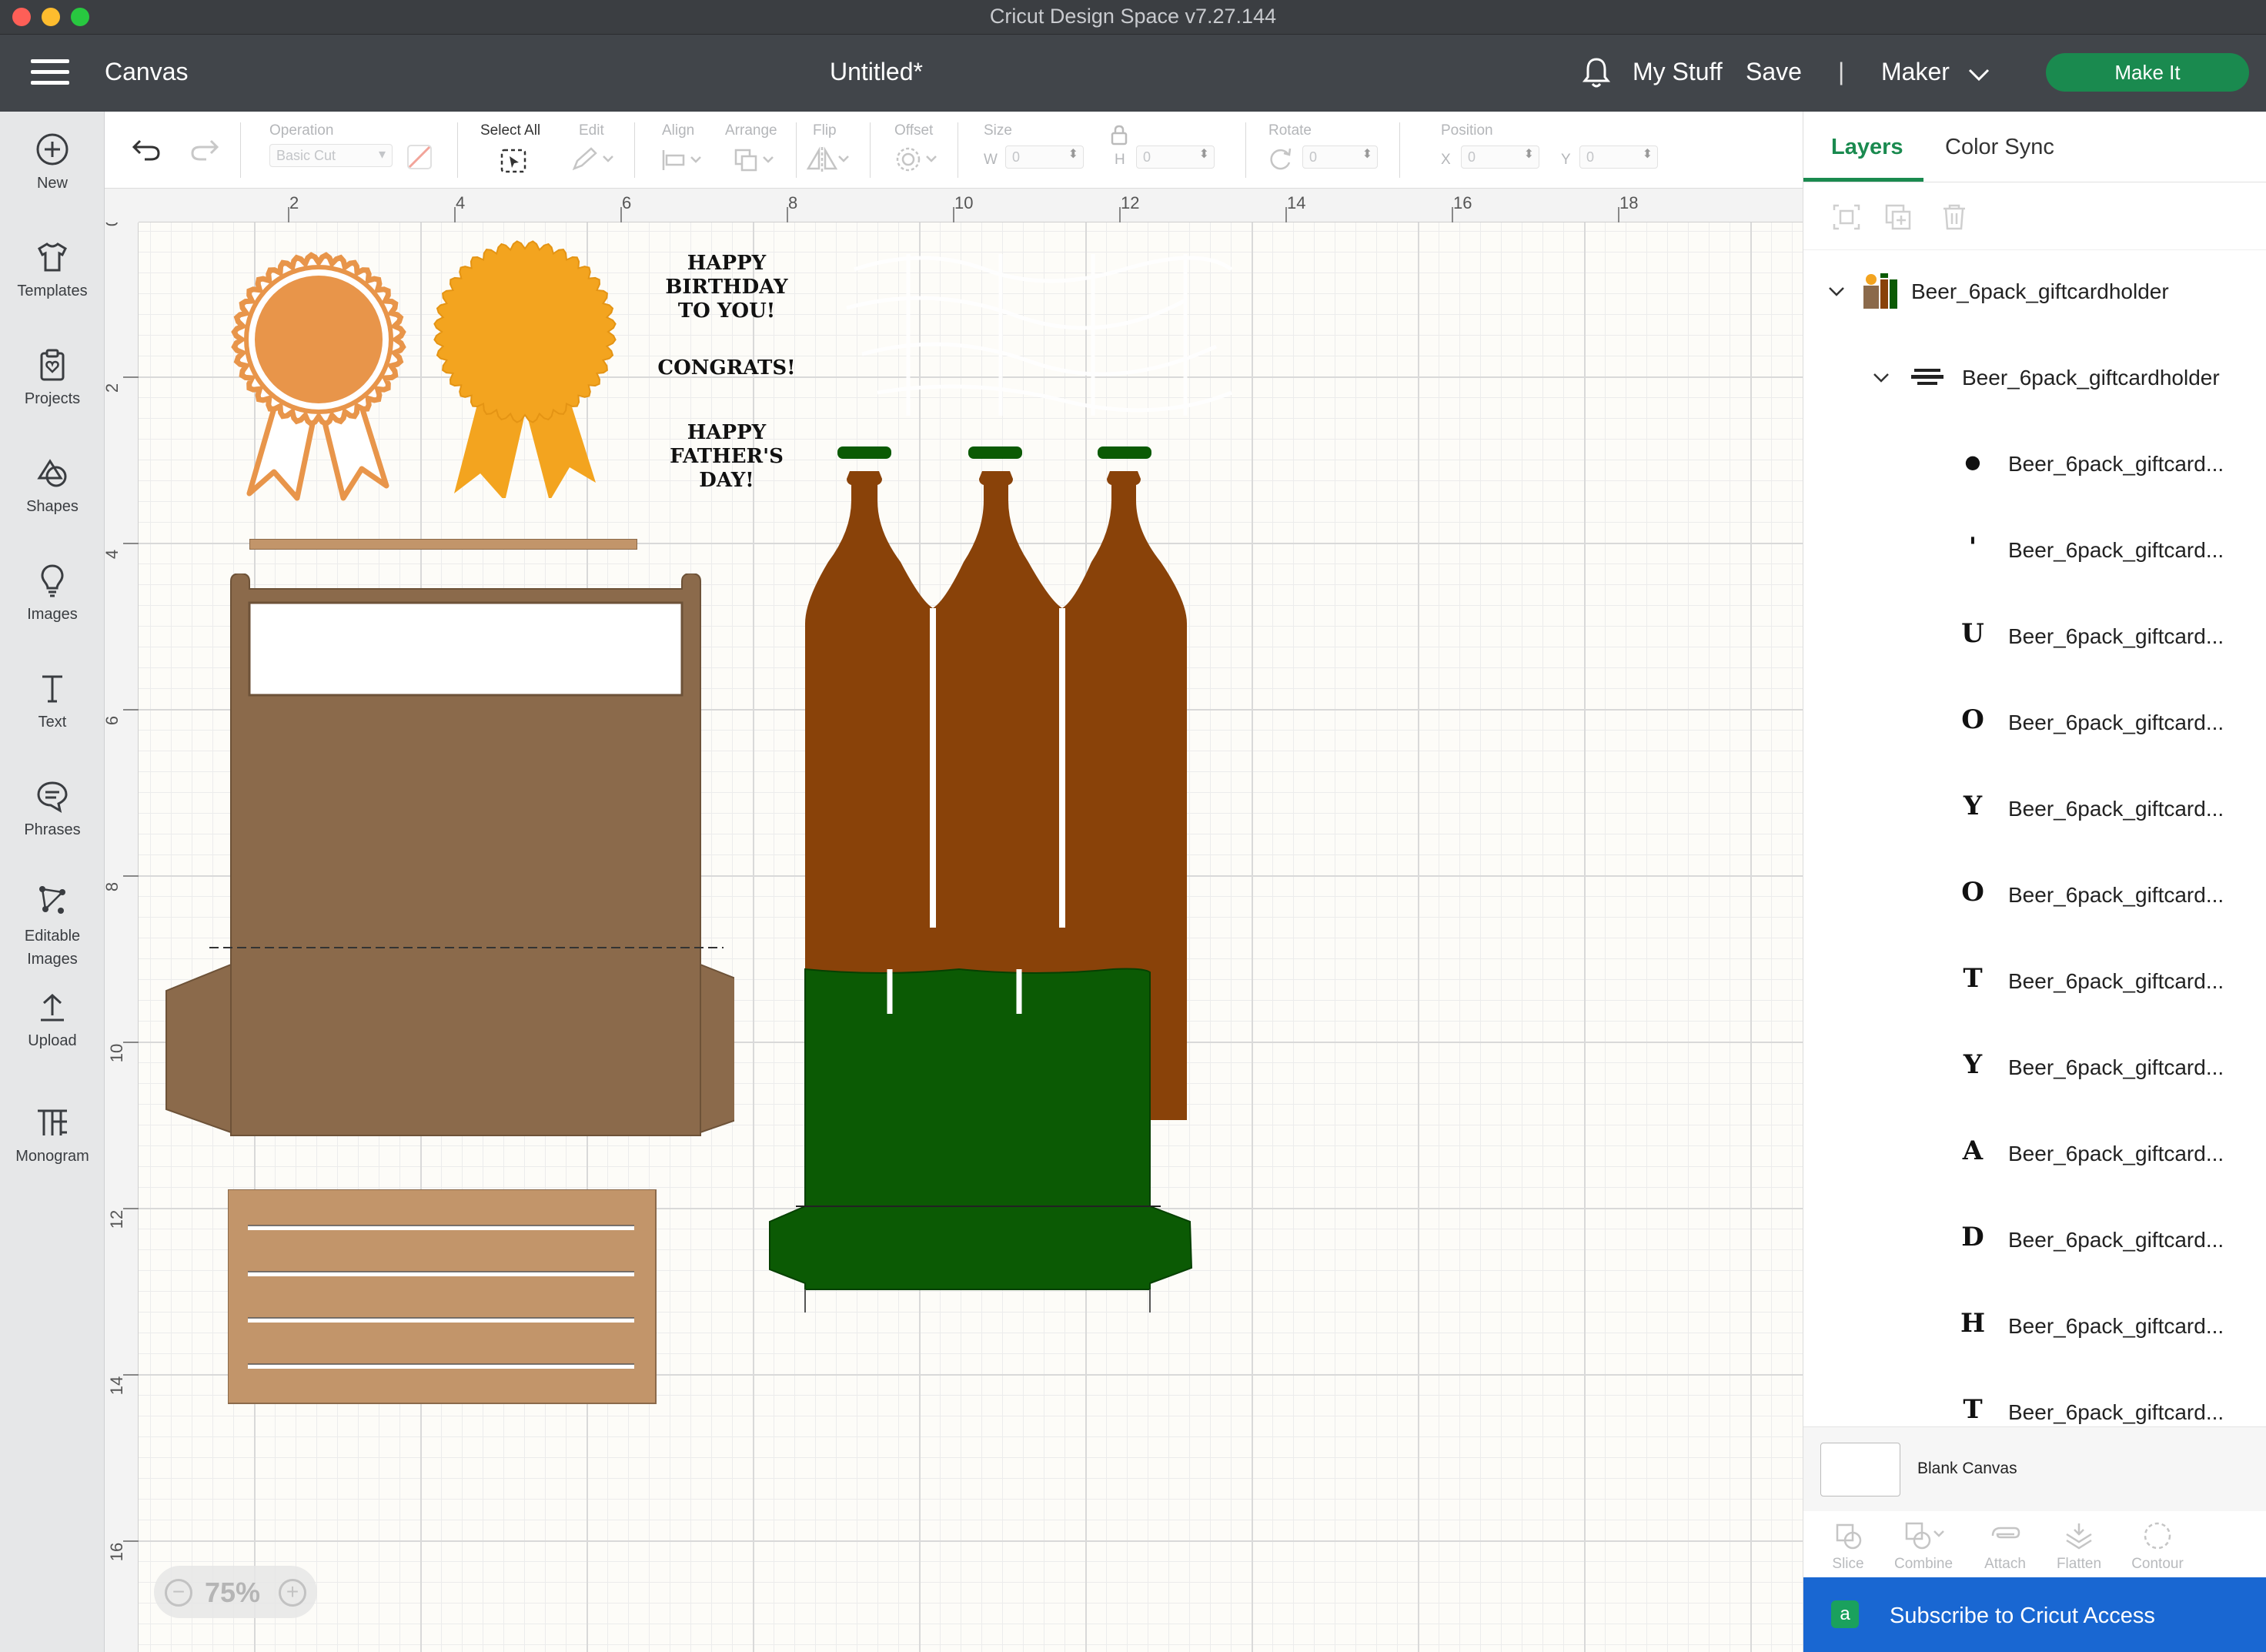 The image size is (2266, 1652). Describe the element at coordinates (204, 150) in the screenshot. I see `redo-icon` at that location.